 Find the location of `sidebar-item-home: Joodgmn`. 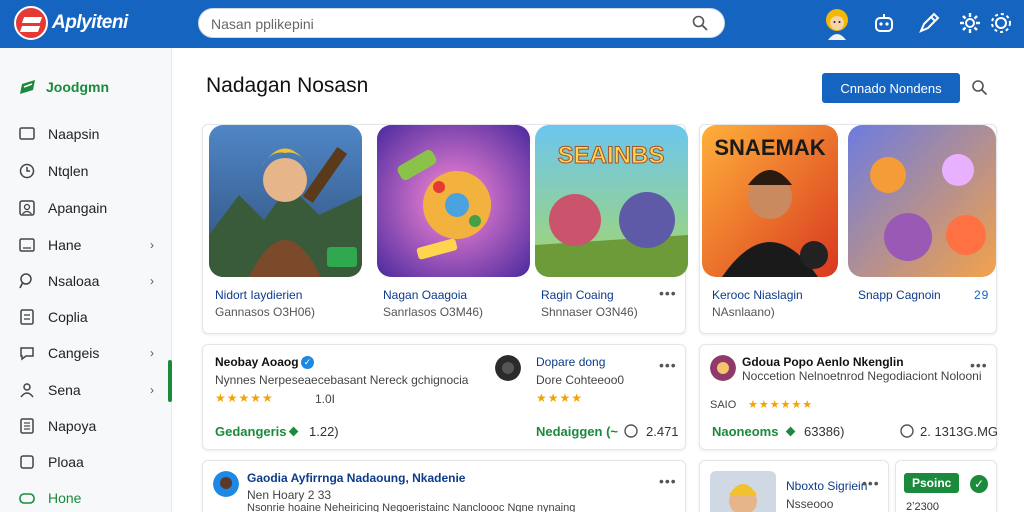

sidebar-item-home: Joodgmn is located at coordinates (63, 87).